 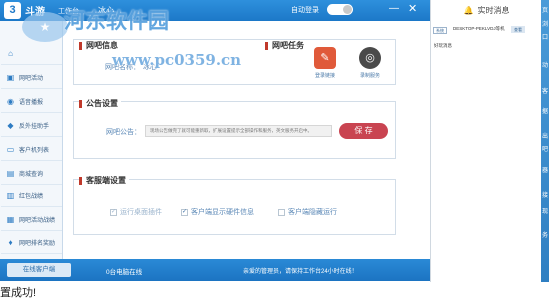 What do you see at coordinates (177, 60) in the screenshot?
I see `watermark-url: www.pc0359.cn` at bounding box center [177, 60].